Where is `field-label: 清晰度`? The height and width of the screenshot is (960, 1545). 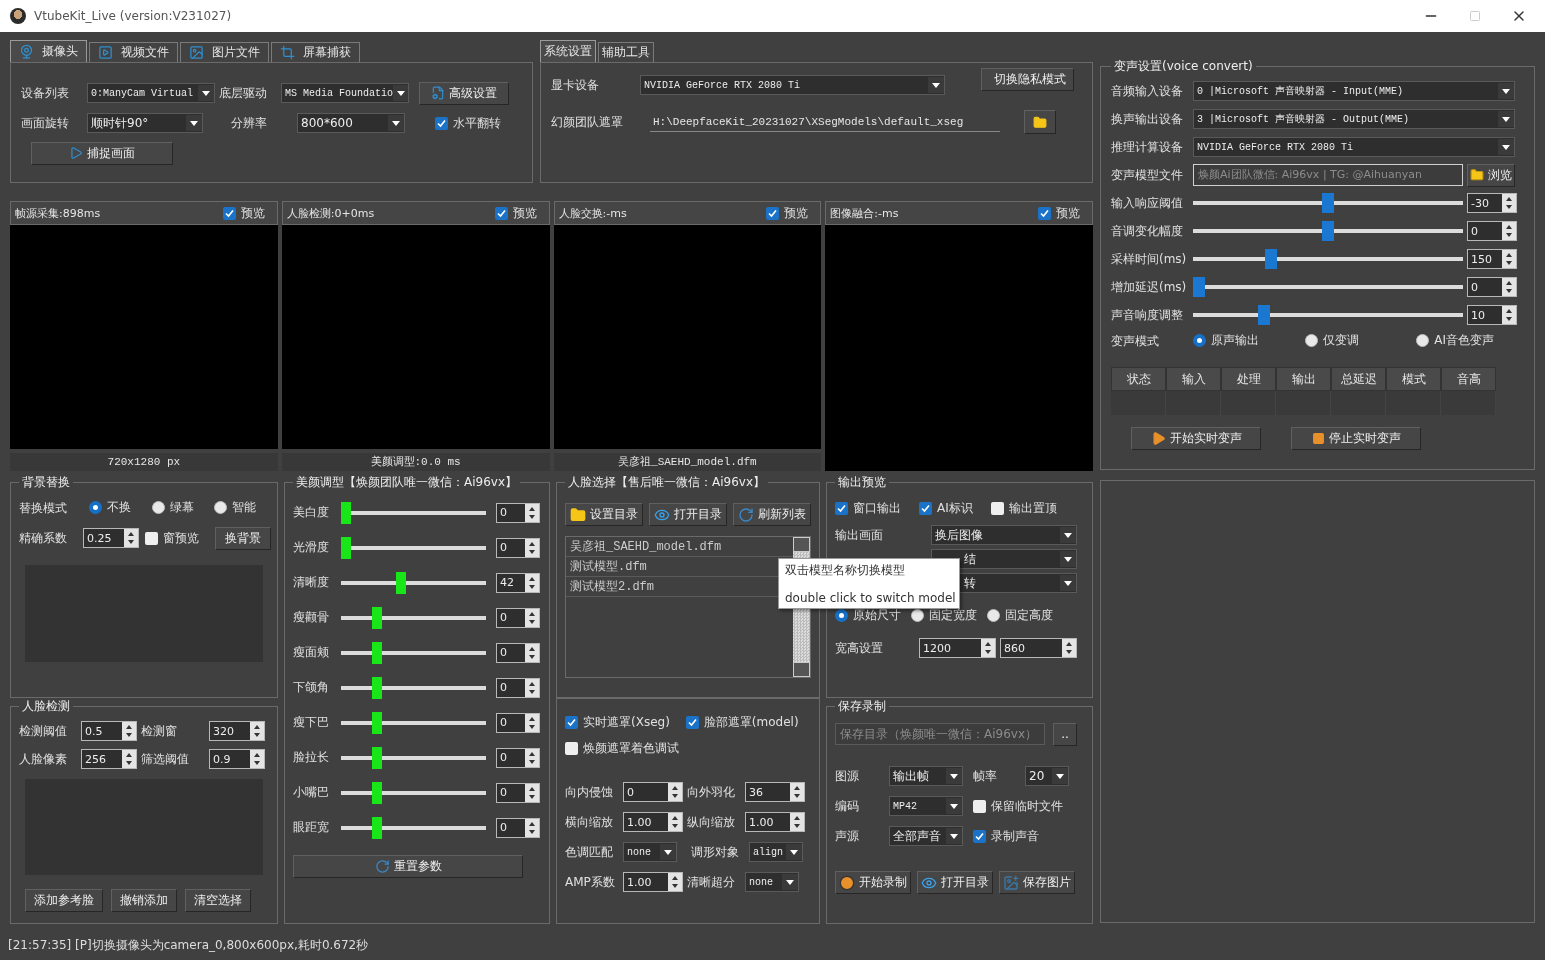
field-label: 清晰度 is located at coordinates (311, 582).